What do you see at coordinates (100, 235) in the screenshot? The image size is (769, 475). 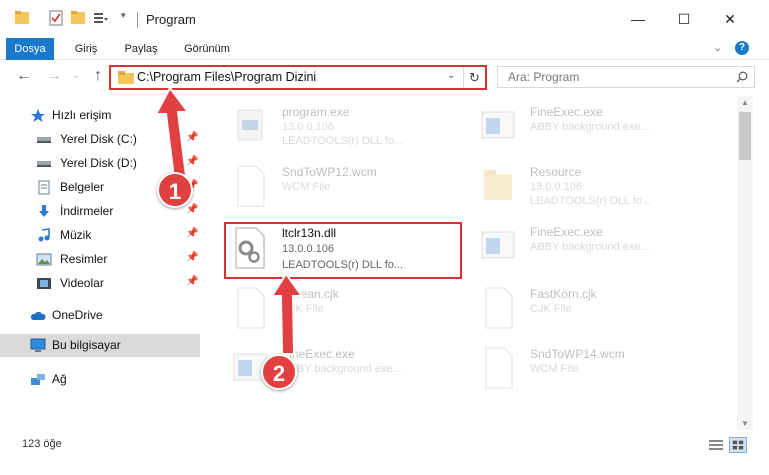 I see `sidebar-item-music: Müzik 📌` at bounding box center [100, 235].